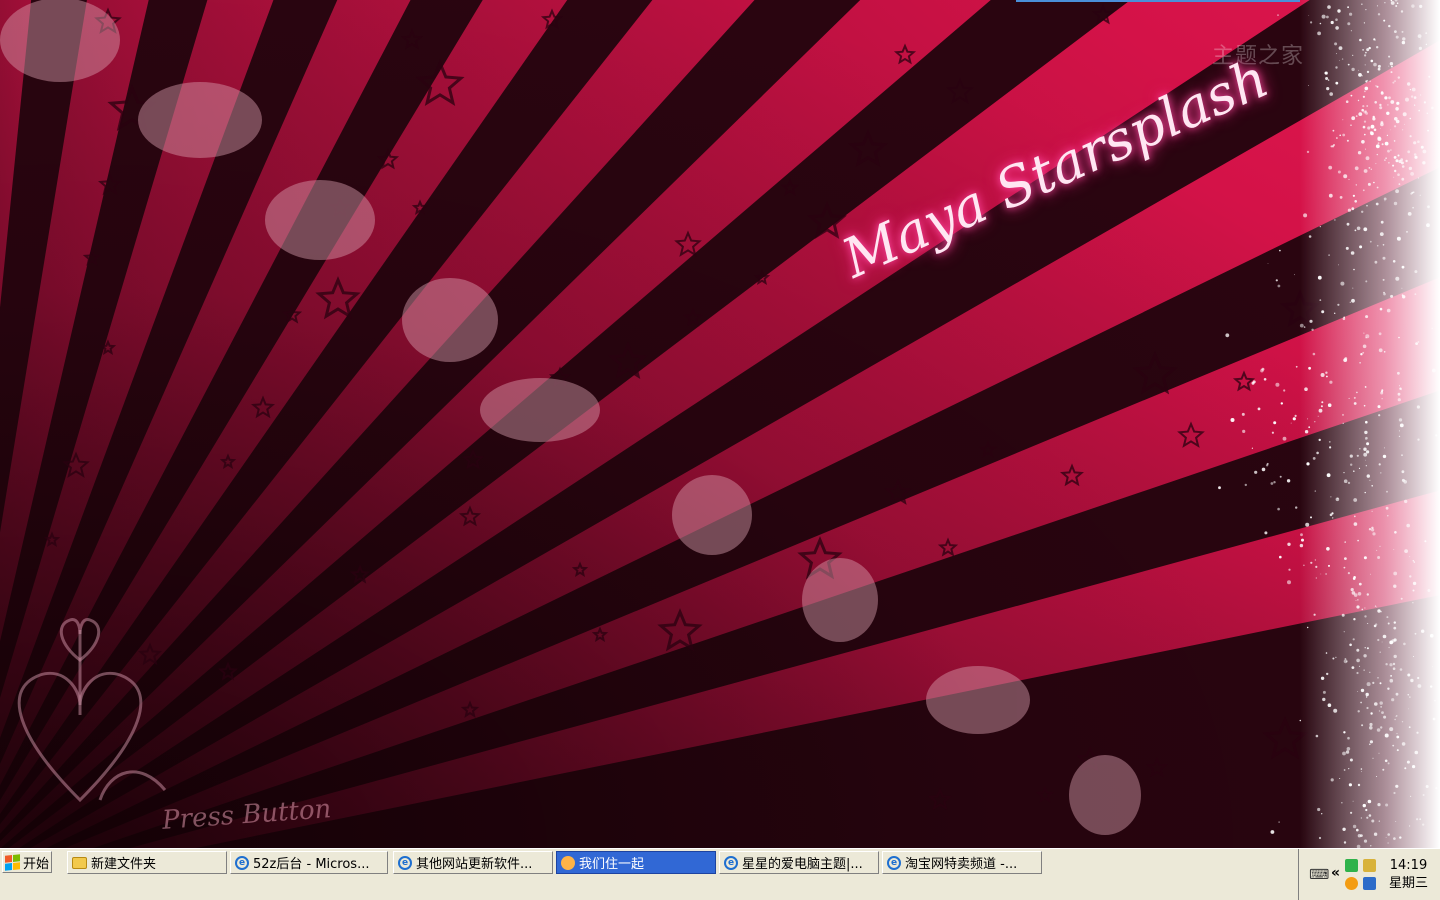 The width and height of the screenshot is (1440, 900). Describe the element at coordinates (1408, 875) in the screenshot. I see `clock: 14:19 星期三` at that location.